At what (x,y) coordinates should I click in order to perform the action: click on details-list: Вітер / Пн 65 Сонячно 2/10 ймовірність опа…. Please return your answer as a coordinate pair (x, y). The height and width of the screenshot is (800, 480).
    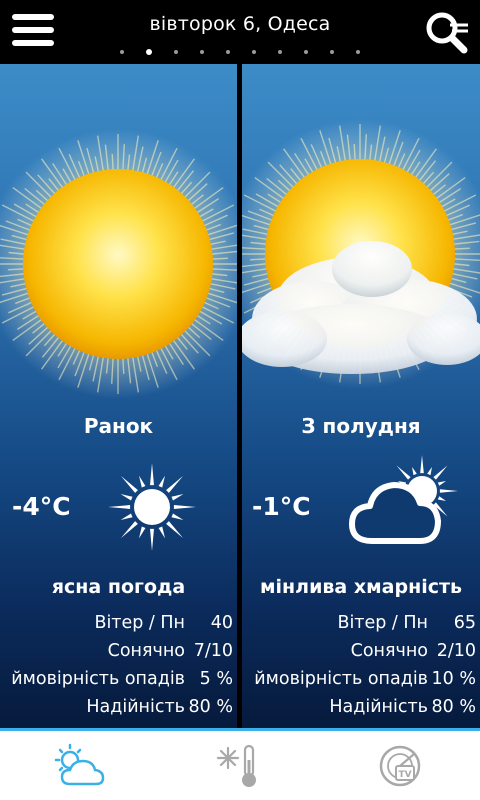
    Looking at the image, I should click on (361, 669).